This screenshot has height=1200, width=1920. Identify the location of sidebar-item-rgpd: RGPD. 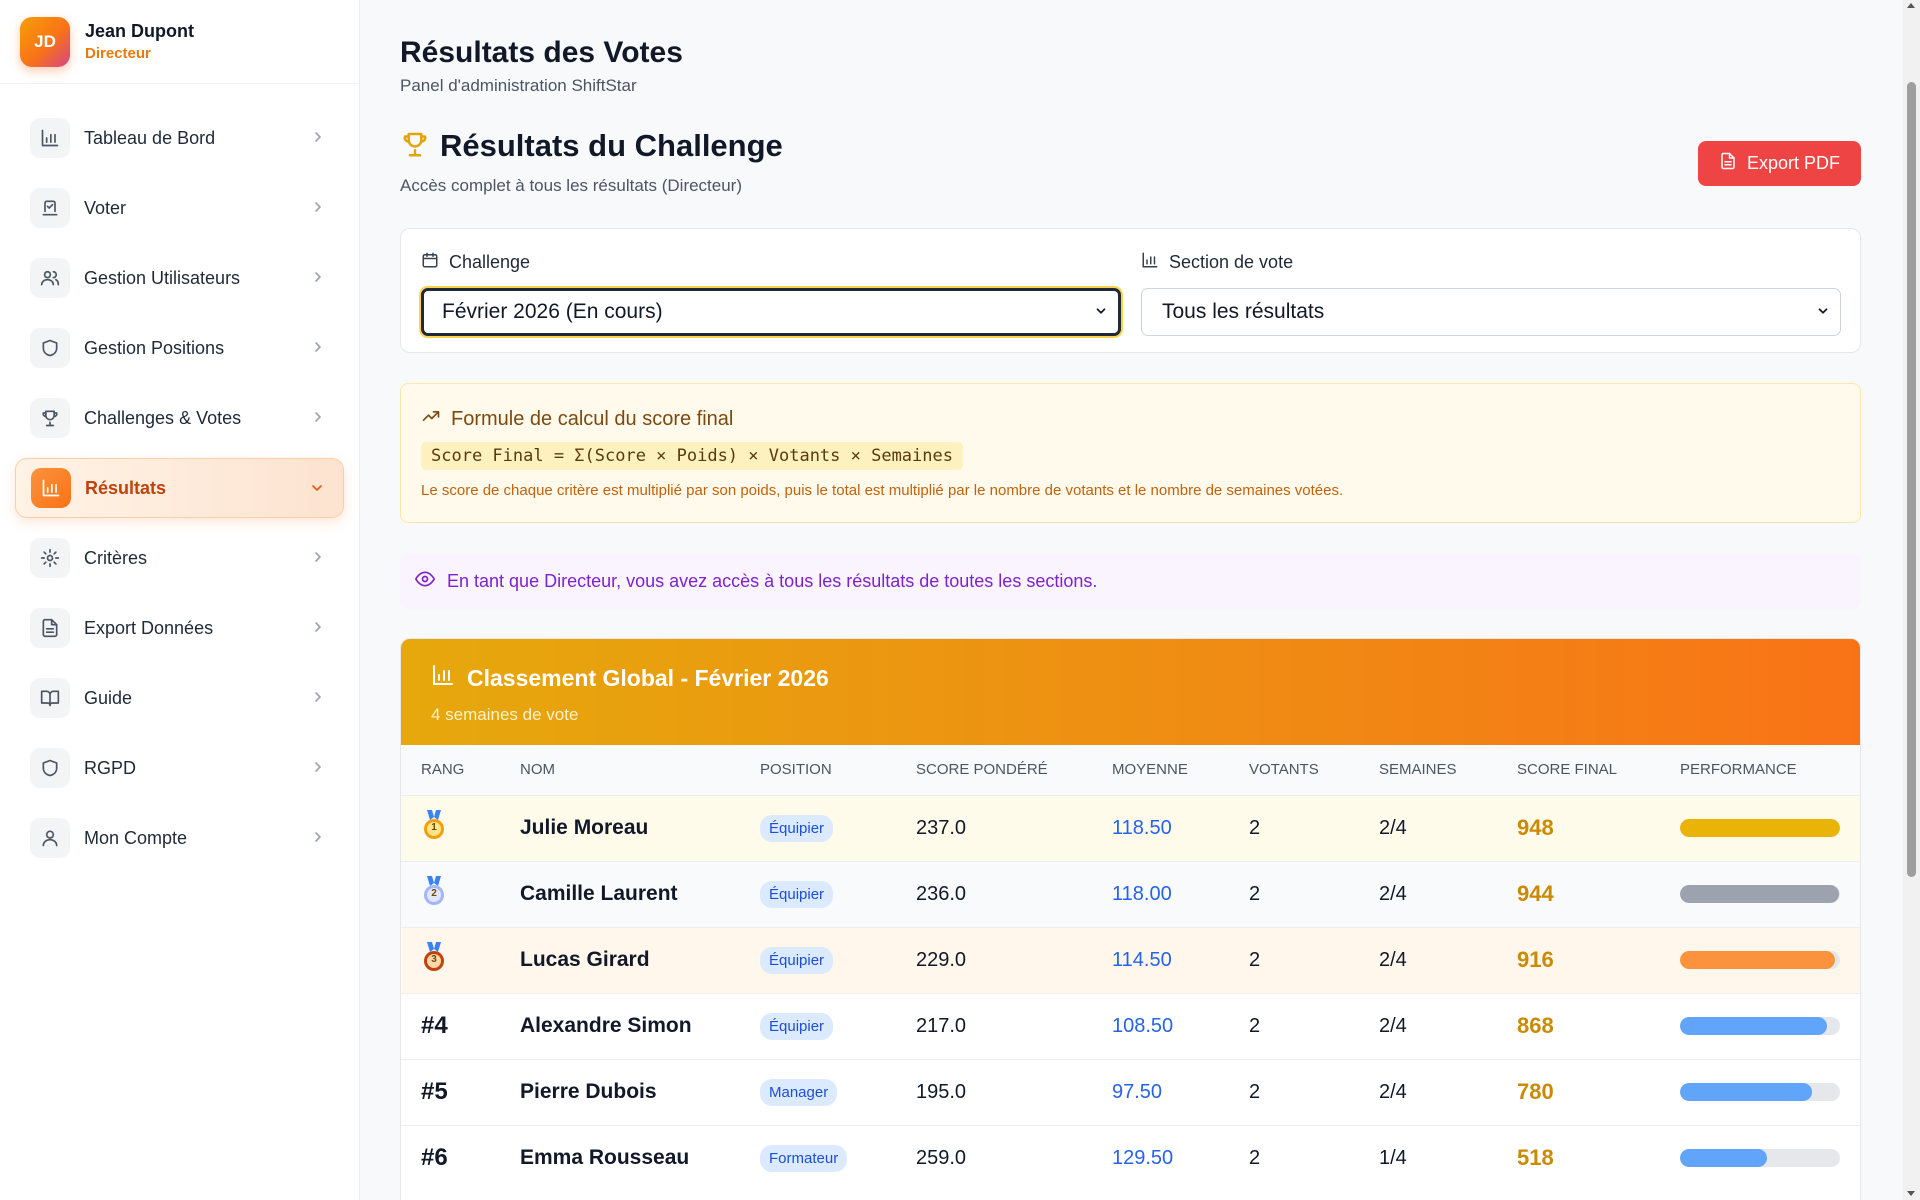
(179, 768).